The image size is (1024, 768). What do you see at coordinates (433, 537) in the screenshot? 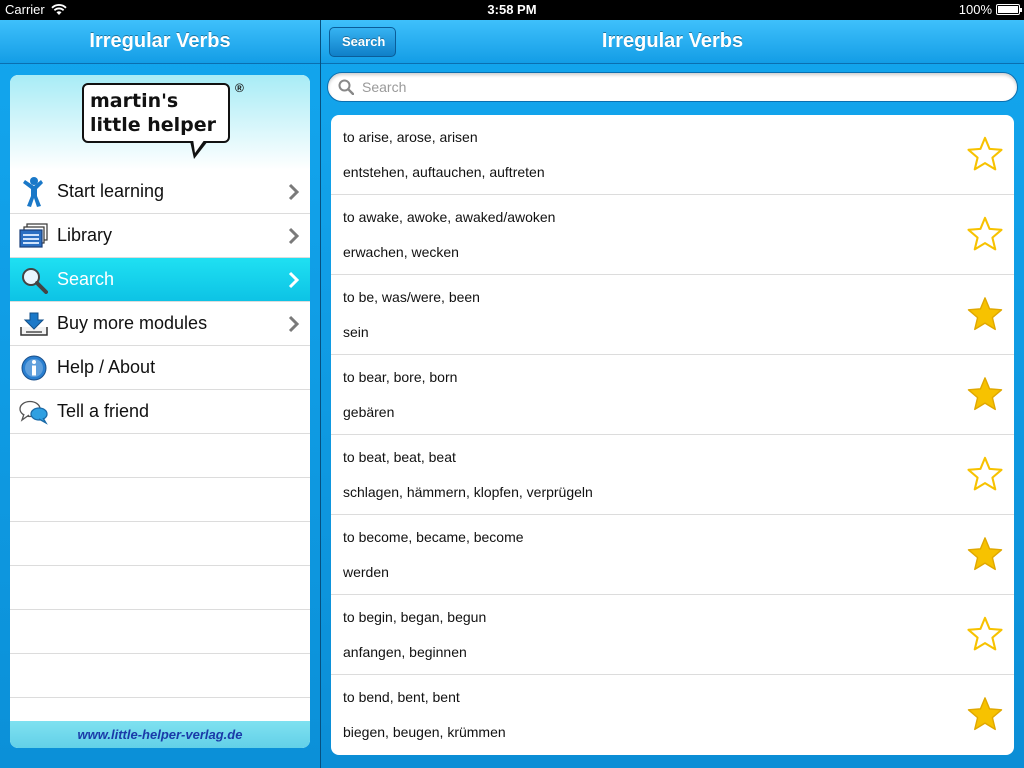
I see `verb-forms: to become, became, become` at bounding box center [433, 537].